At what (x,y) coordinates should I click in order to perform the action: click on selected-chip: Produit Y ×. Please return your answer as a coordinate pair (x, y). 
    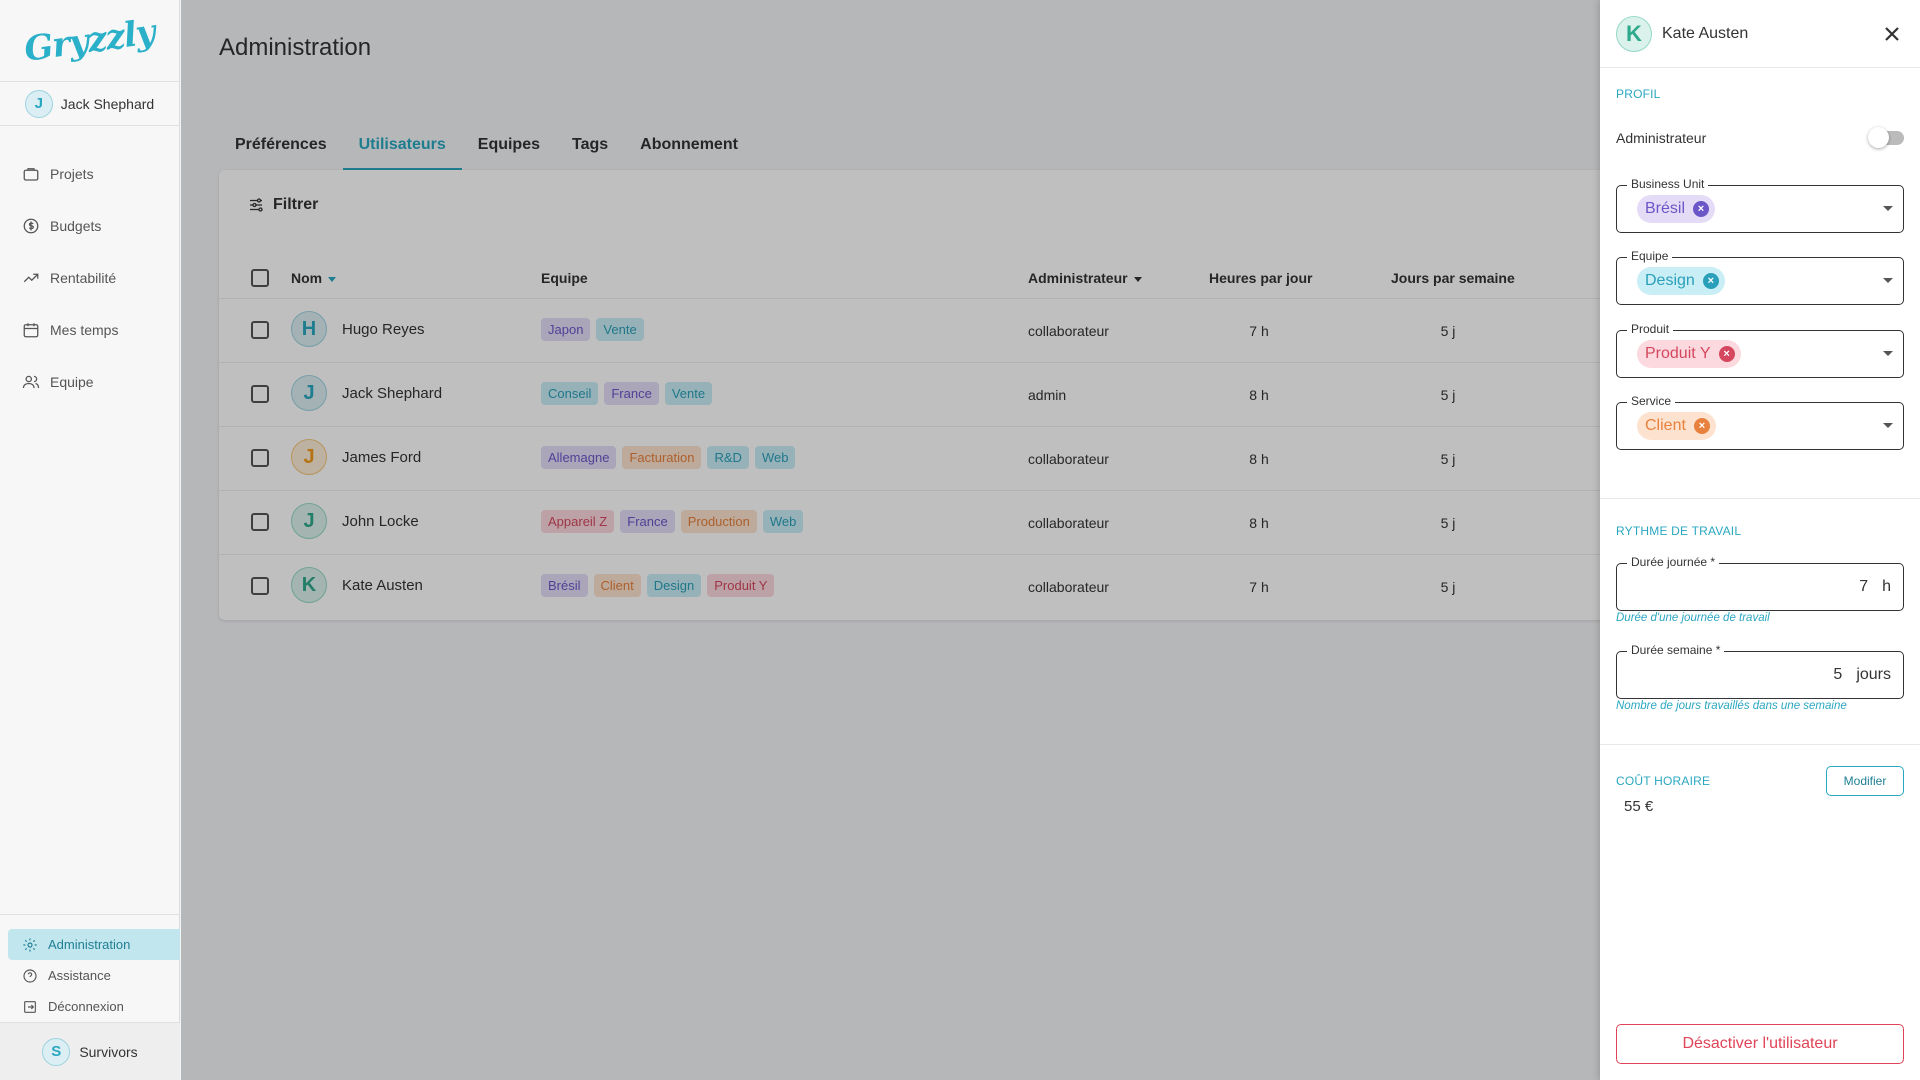
    Looking at the image, I should click on (1689, 354).